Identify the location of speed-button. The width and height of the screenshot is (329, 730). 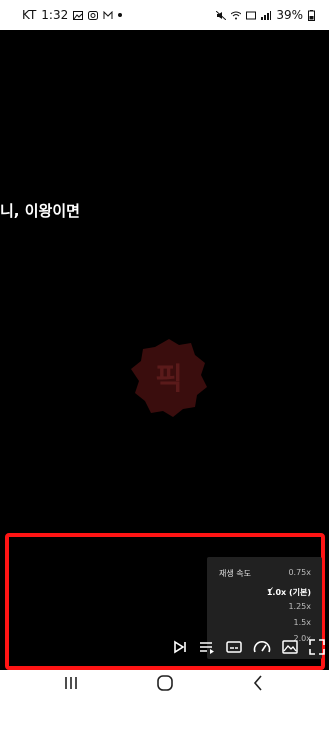
(262, 647).